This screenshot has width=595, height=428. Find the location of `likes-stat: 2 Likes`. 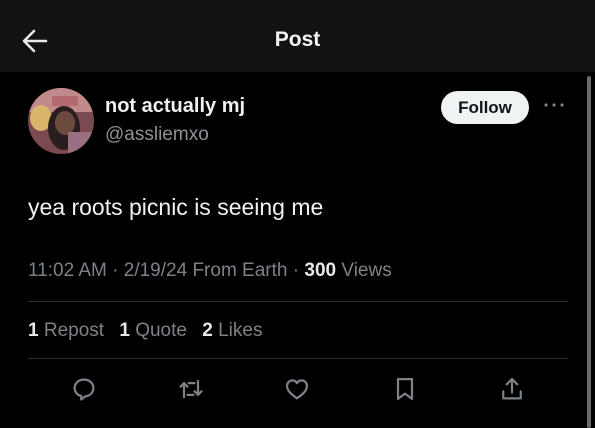

likes-stat: 2 Likes is located at coordinates (232, 330).